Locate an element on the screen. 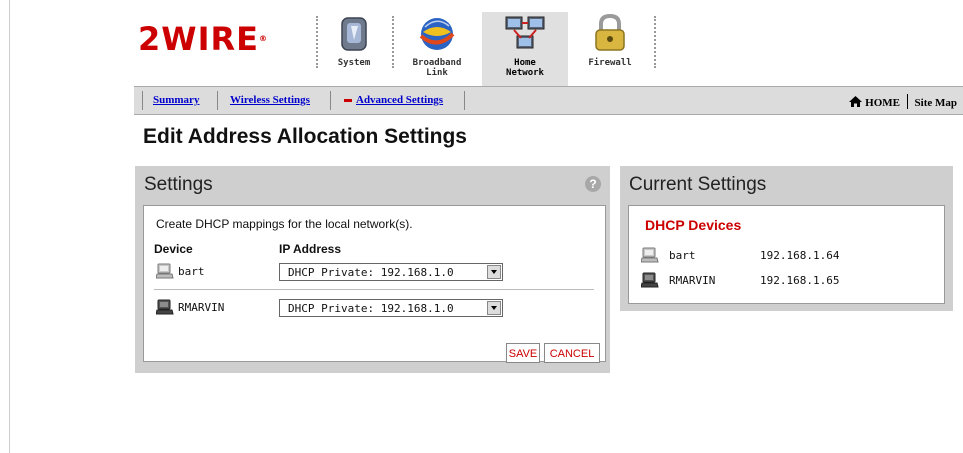 The image size is (963, 453). current-device-ip: 192.168.1.65 is located at coordinates (800, 280).